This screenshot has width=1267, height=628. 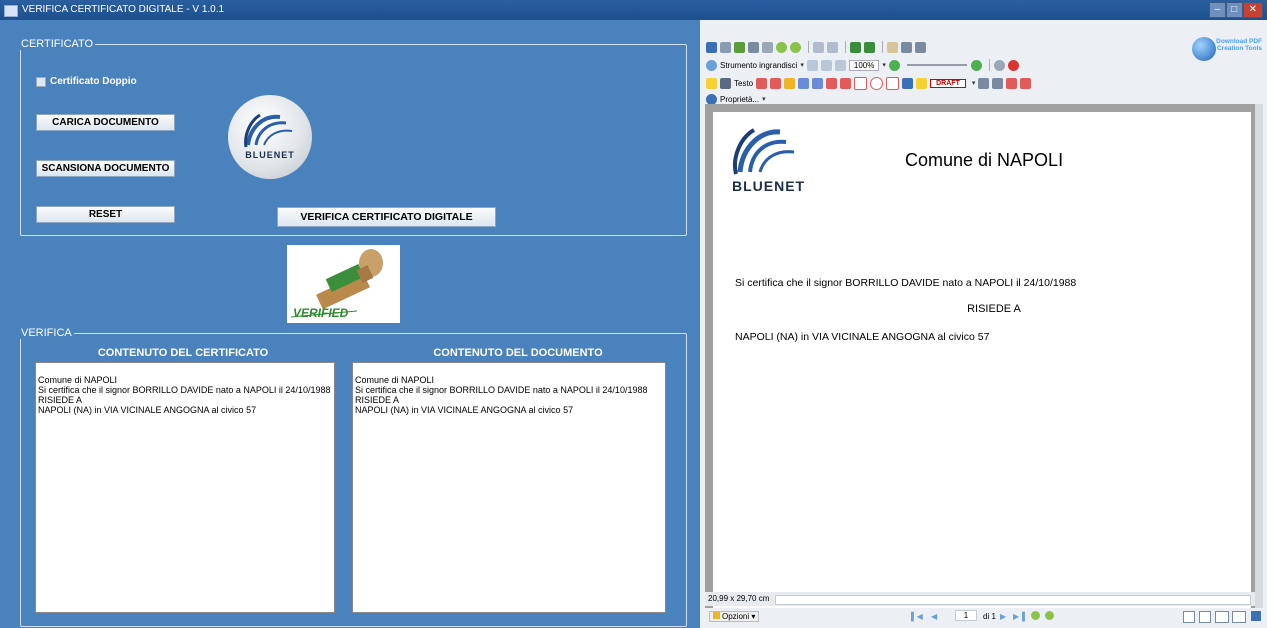 What do you see at coordinates (781, 47) in the screenshot?
I see `back-icon` at bounding box center [781, 47].